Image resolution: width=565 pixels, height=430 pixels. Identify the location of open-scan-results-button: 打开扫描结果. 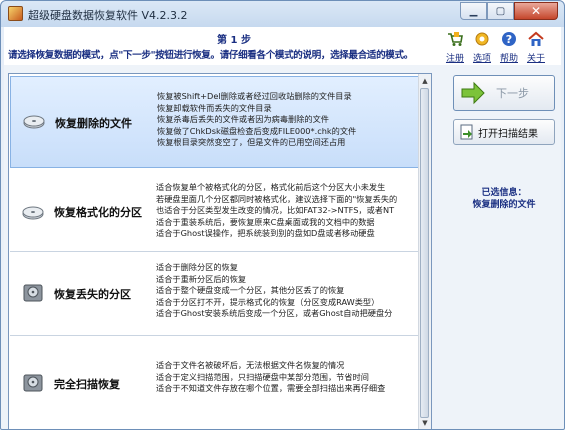
(504, 132).